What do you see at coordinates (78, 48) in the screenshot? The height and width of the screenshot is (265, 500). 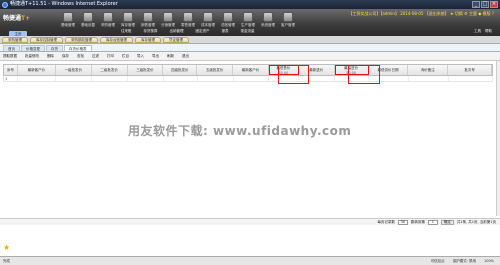 I see `page-tab: 存货价格表` at bounding box center [78, 48].